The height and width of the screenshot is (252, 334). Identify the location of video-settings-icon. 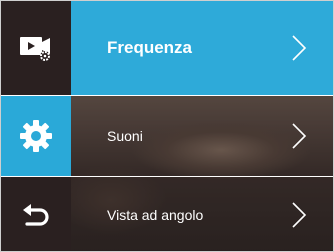
(34, 48).